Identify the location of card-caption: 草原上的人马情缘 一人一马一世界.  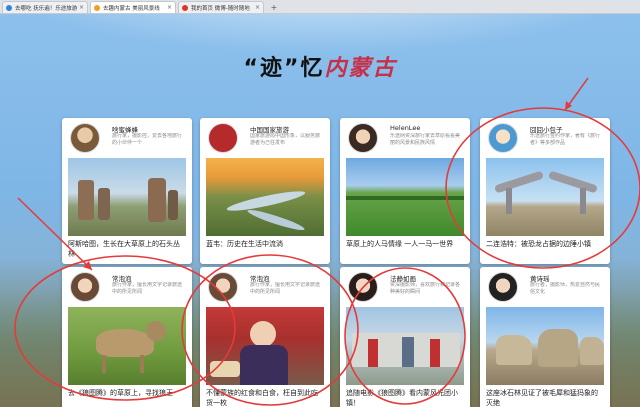
(405, 250).